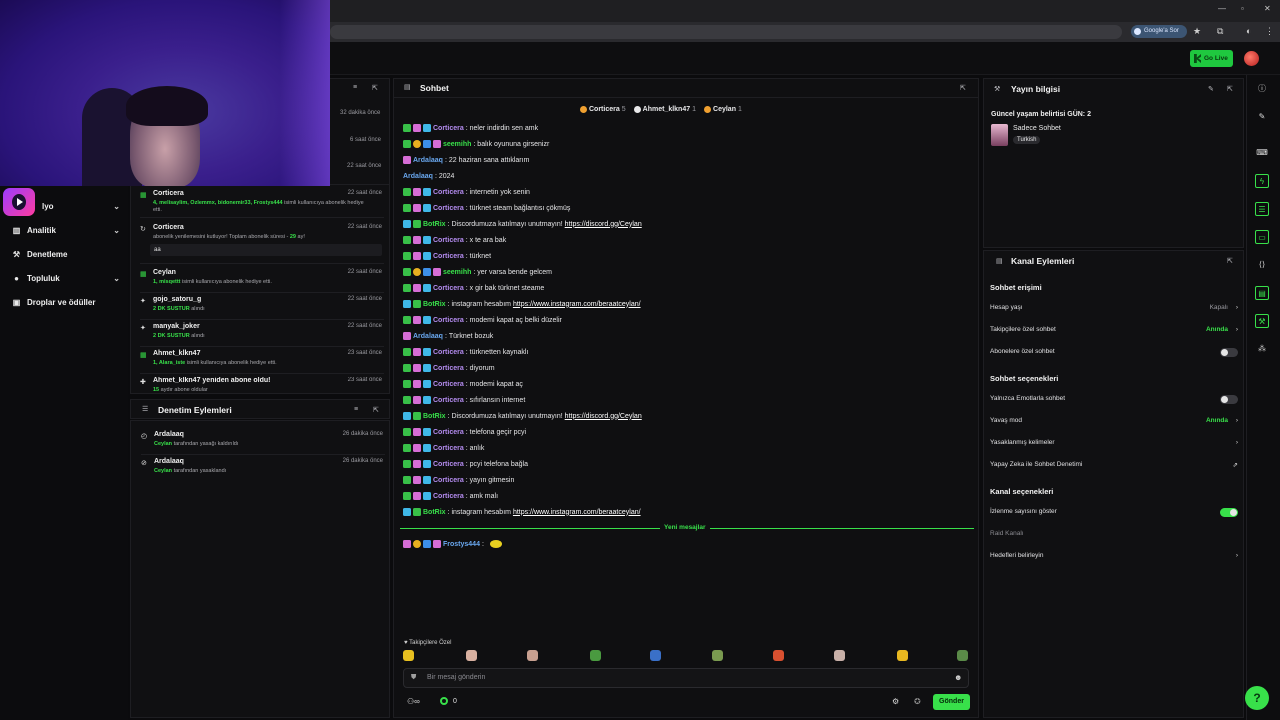  I want to click on points-counter: 0, so click(448, 701).